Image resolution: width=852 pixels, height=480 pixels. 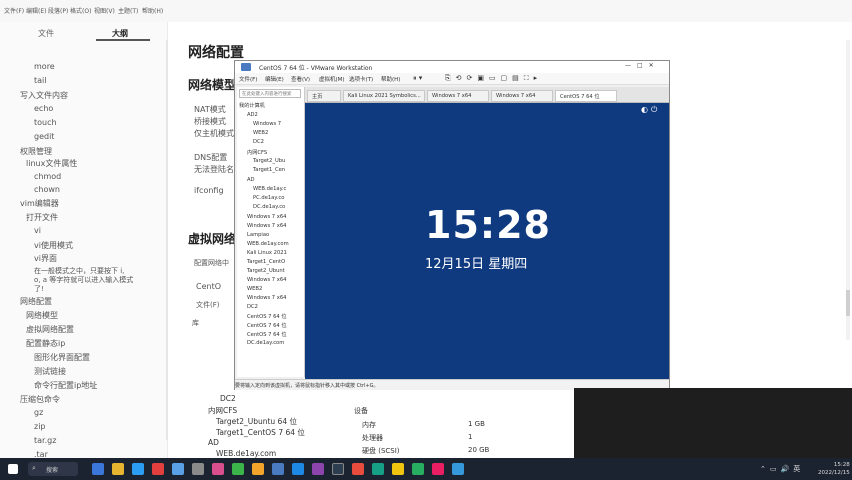 What do you see at coordinates (118, 469) in the screenshot?
I see `file-explorer-icon` at bounding box center [118, 469].